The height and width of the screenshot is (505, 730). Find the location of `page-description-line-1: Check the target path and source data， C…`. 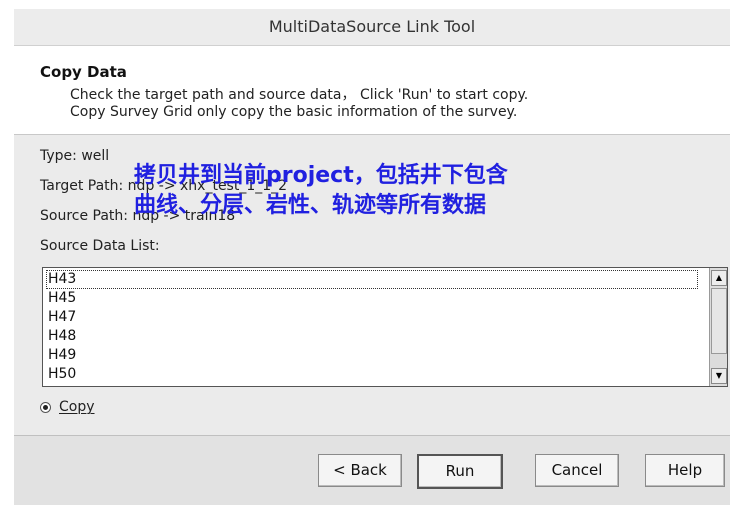

page-description-line-1: Check the target path and source data， C… is located at coordinates (299, 95).